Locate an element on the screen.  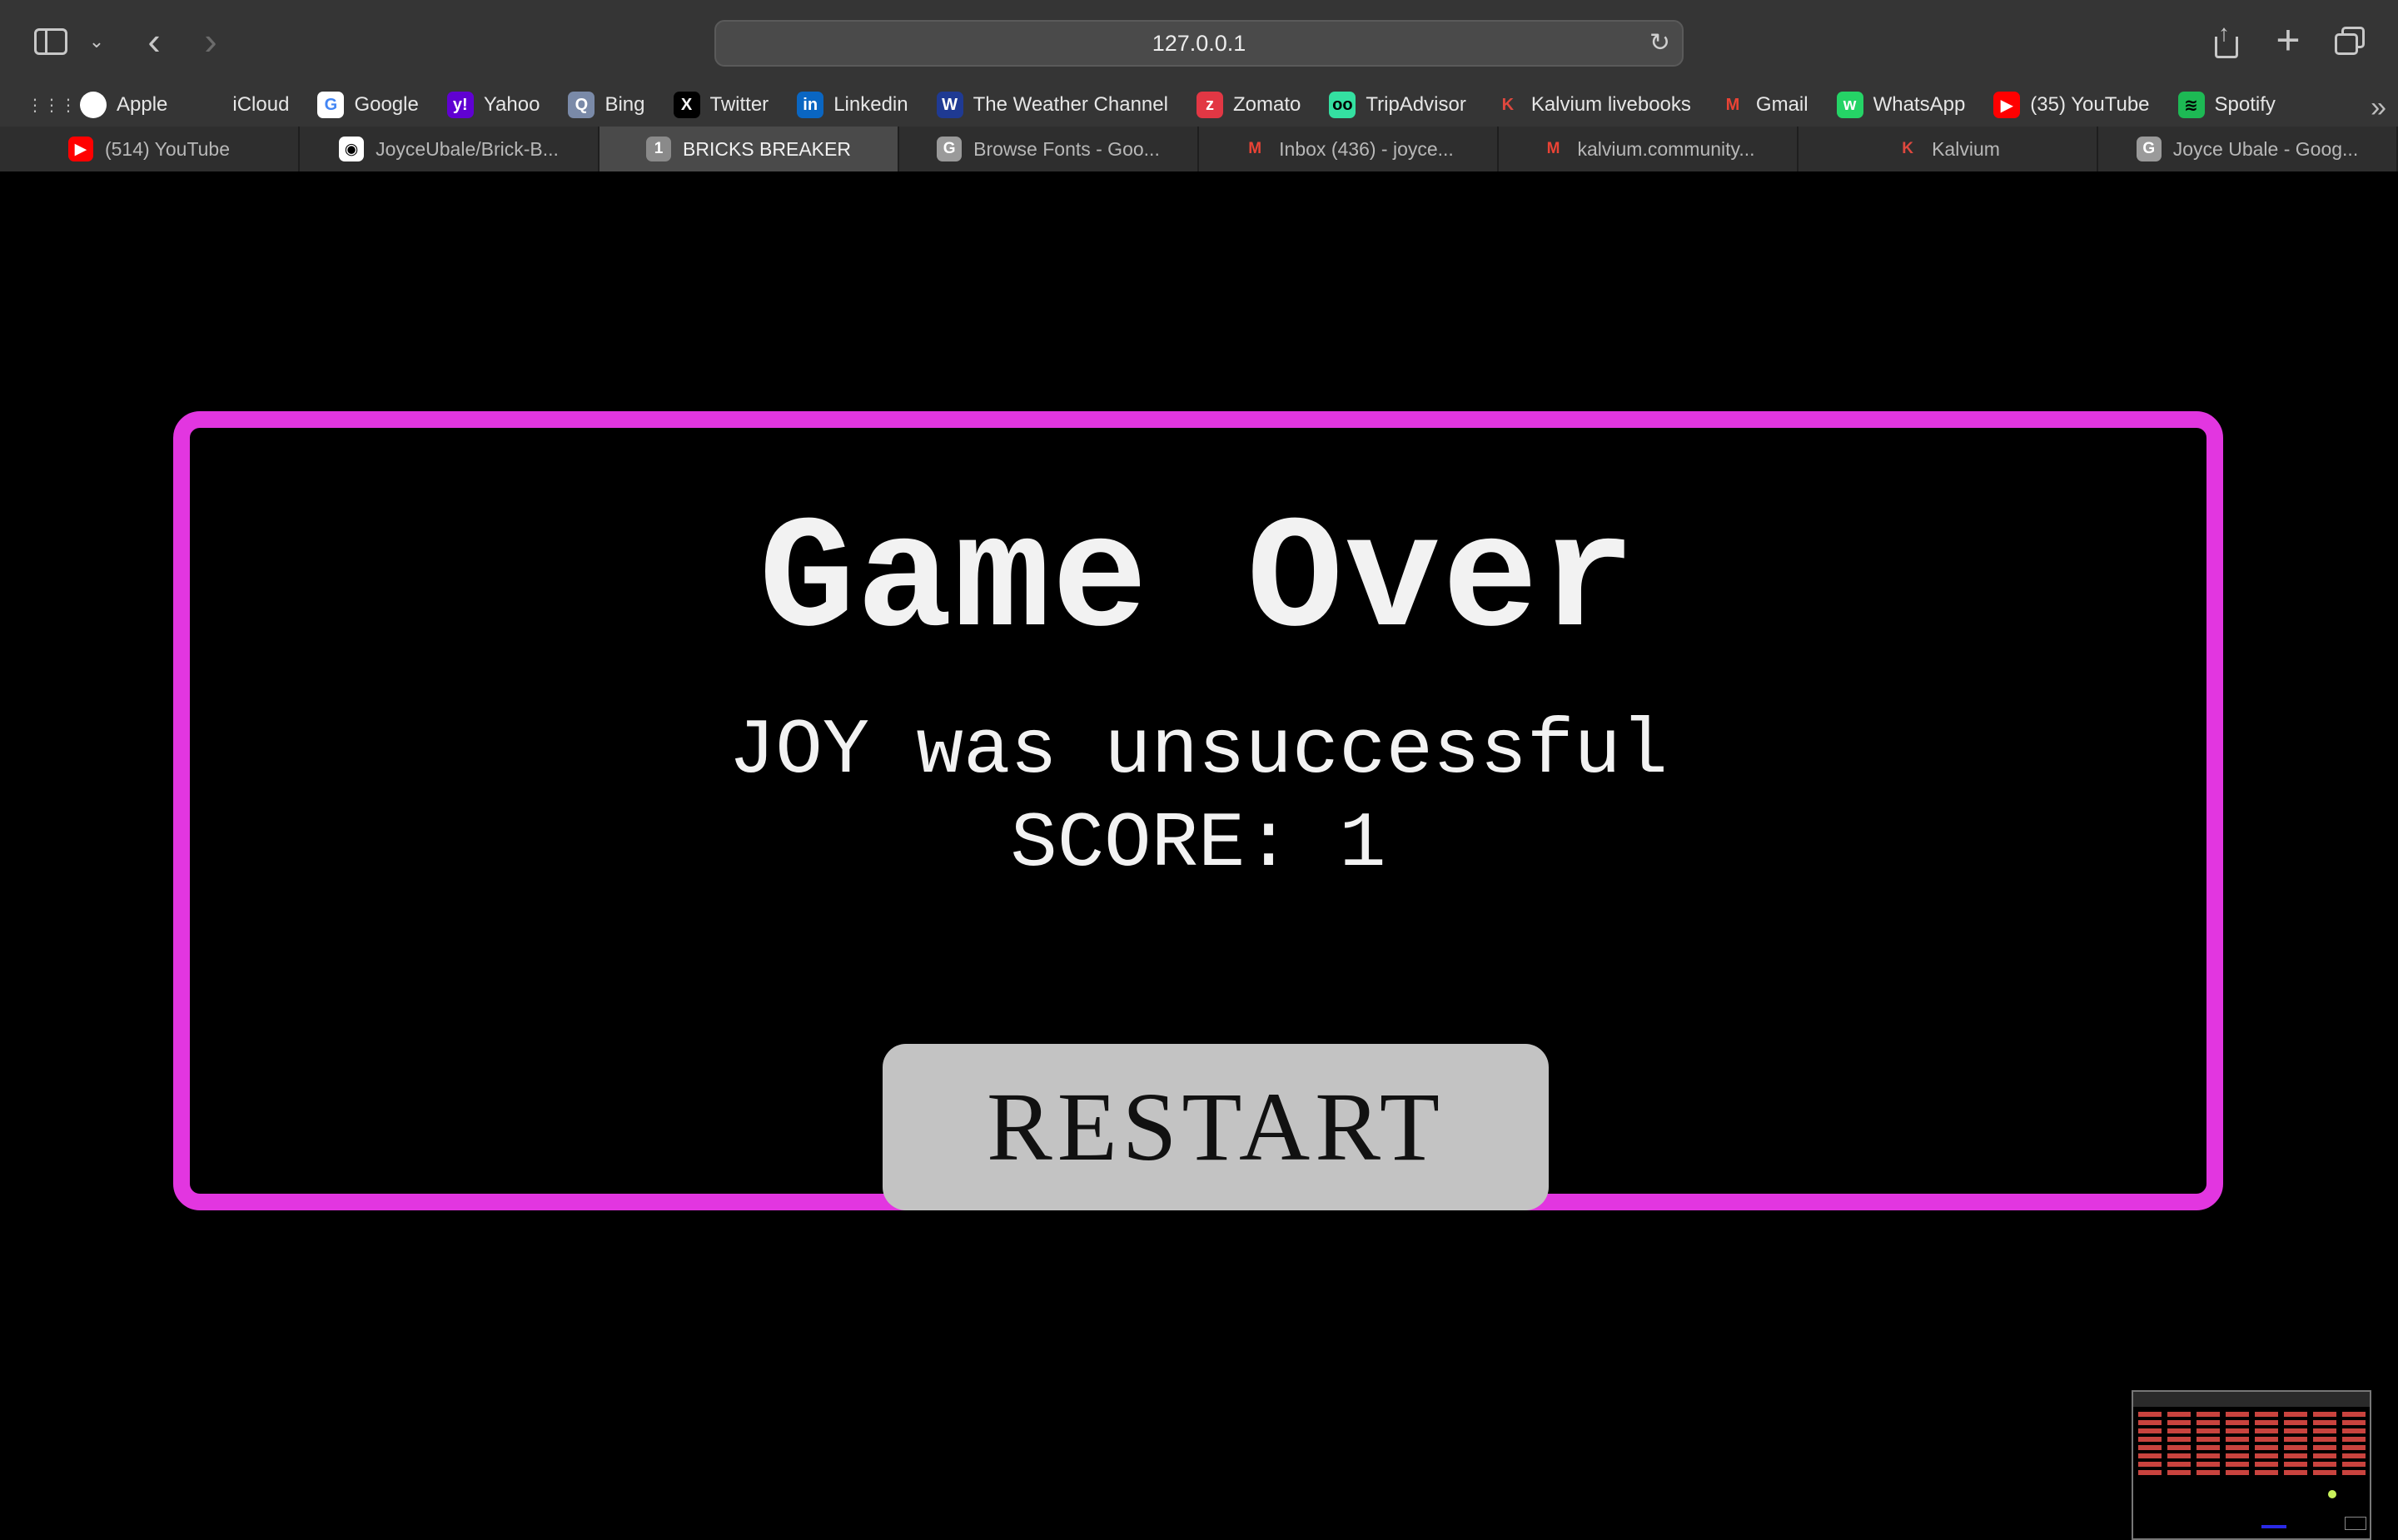
share-icon: ↑ is located at coordinates (2226, 41).